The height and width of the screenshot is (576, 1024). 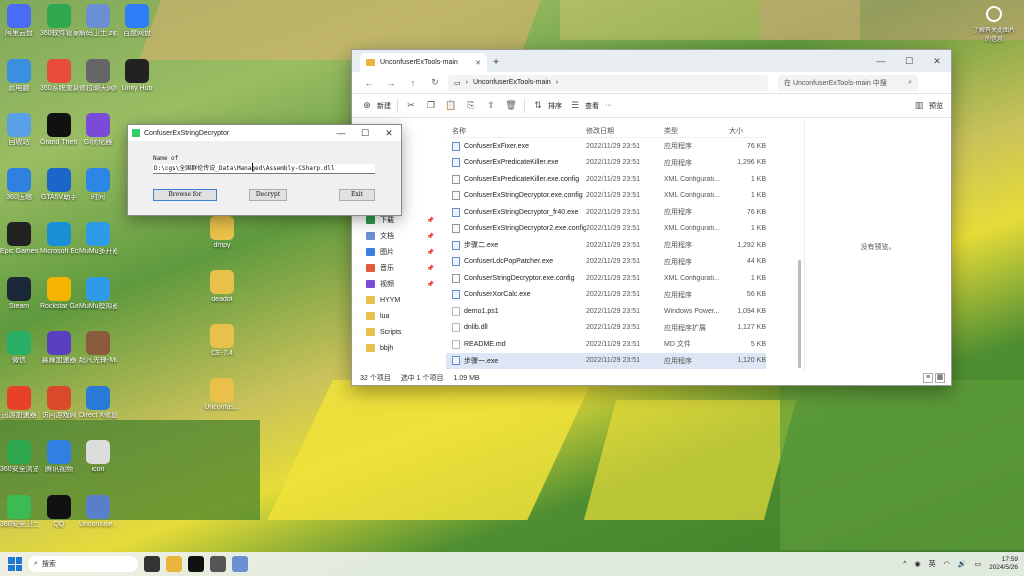 I want to click on explorer-tab: UnconfuserExTools-main ✕, so click(x=423, y=62).